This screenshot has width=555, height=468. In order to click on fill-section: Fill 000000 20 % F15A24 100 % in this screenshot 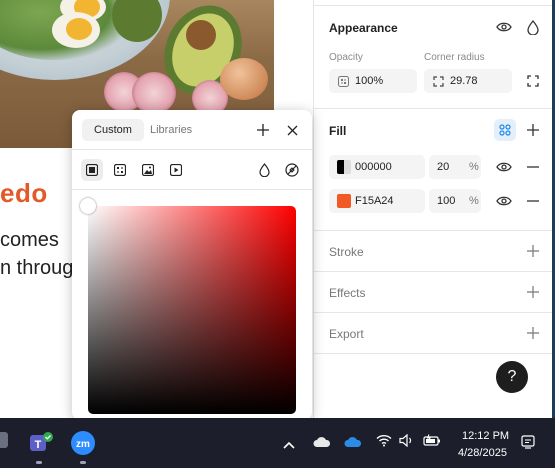, I will do `click(433, 170)`.